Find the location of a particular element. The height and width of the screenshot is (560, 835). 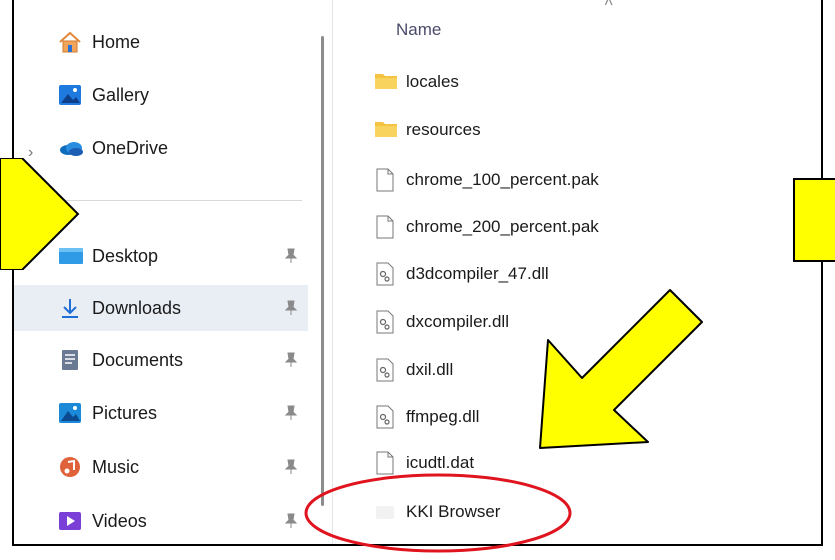

sidebar-item-downloads: Downloads is located at coordinates (161, 308).